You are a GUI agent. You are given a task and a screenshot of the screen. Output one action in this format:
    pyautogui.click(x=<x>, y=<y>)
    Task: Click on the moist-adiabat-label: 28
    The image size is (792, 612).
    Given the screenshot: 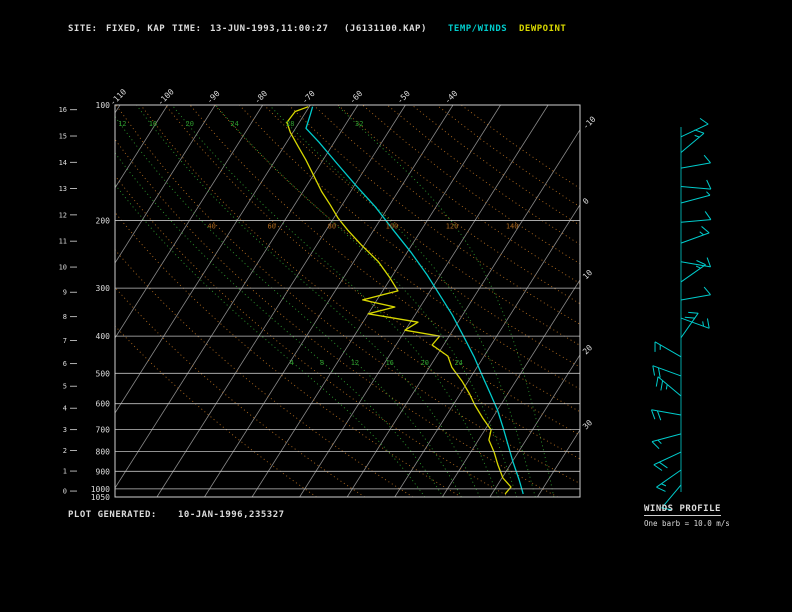 What is the action you would take?
    pyautogui.click(x=290, y=124)
    